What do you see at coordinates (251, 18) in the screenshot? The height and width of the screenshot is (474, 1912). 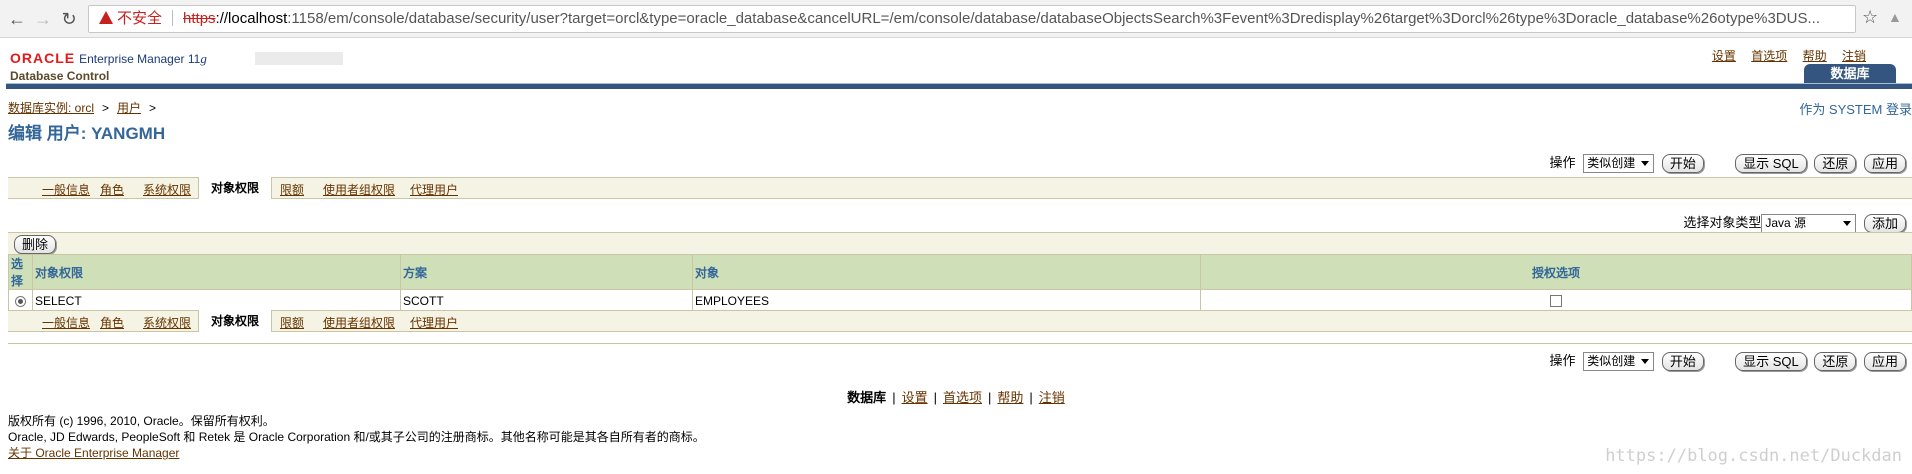 I see `url-host: ://localhost` at bounding box center [251, 18].